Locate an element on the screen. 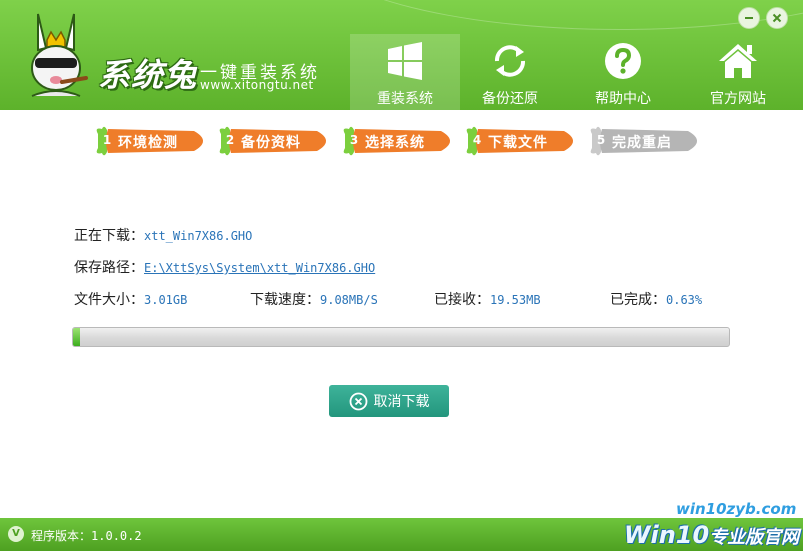 This screenshot has height=551, width=803. nav-label: 备份还原 is located at coordinates (510, 99).